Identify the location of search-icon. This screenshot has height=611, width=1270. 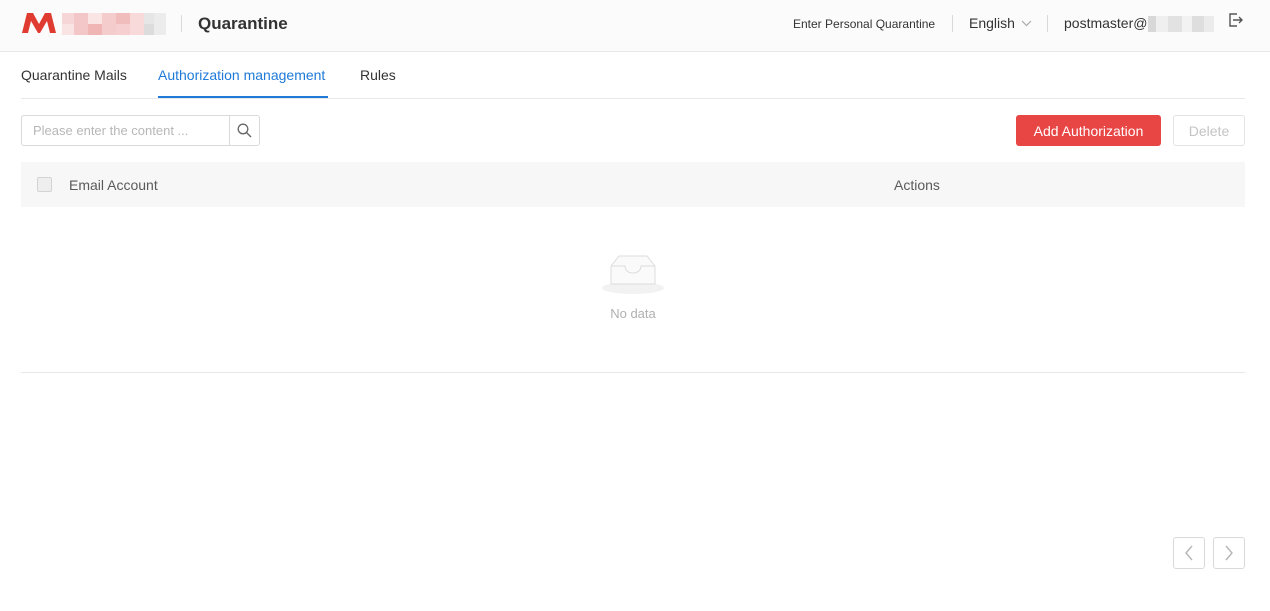
(244, 130).